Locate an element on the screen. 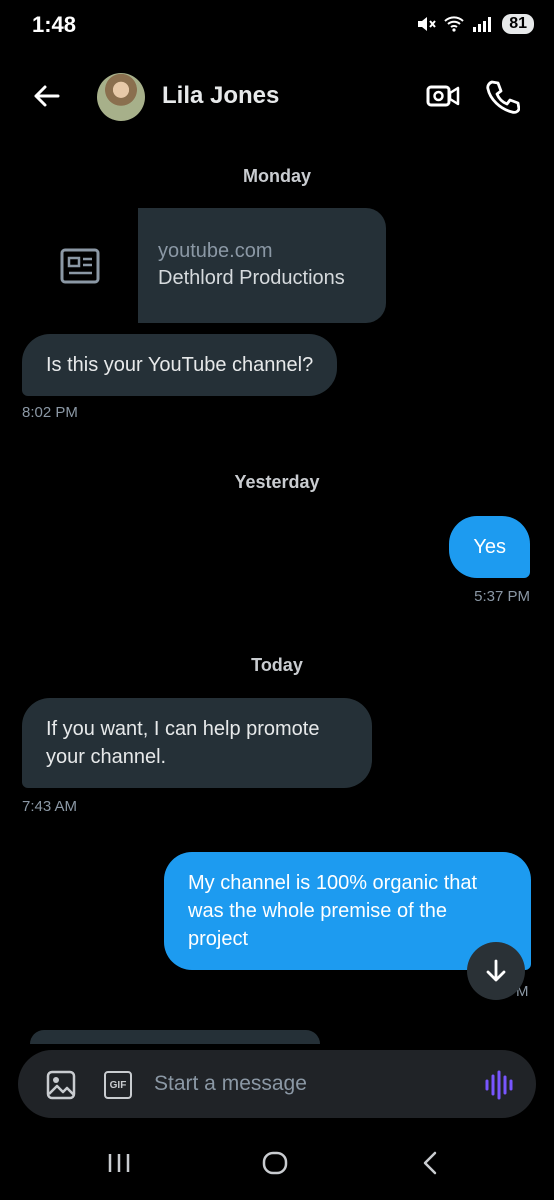 The height and width of the screenshot is (1200, 554). message-bubble-partial is located at coordinates (175, 1037).